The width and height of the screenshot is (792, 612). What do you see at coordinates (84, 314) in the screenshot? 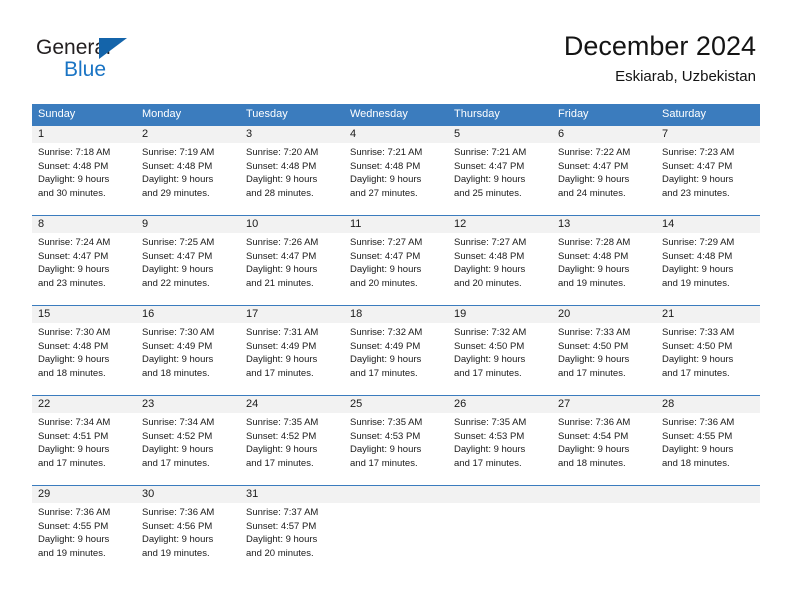
I see `day-number: 15` at bounding box center [84, 314].